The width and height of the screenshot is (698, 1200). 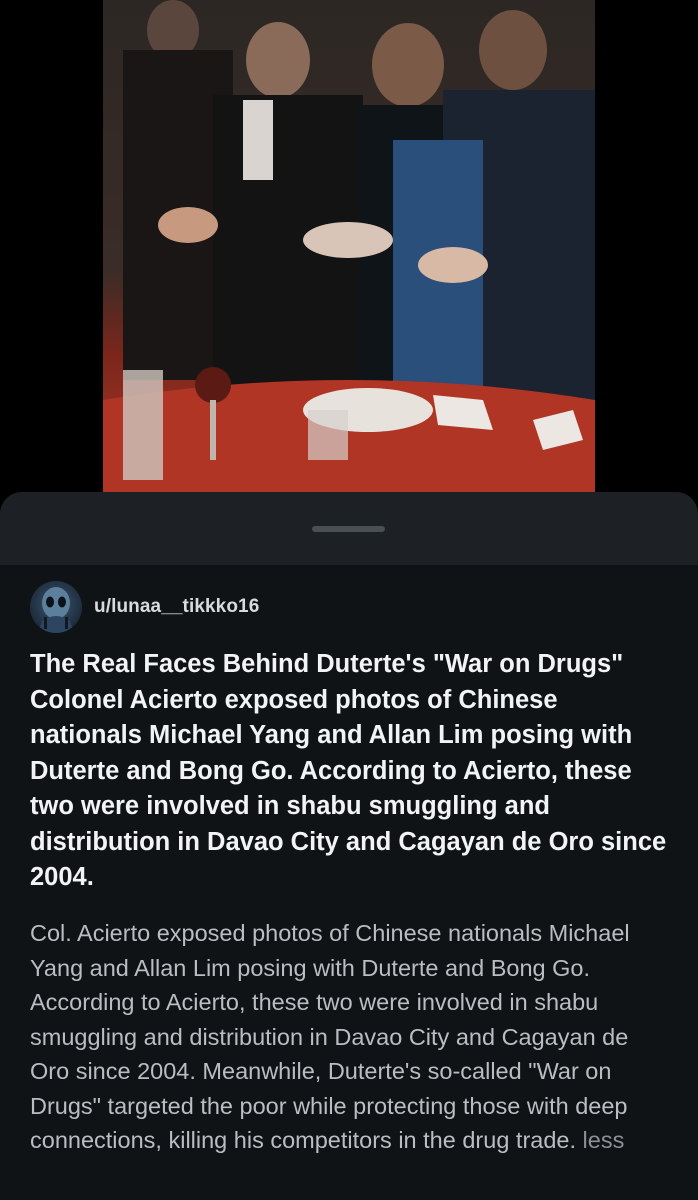 What do you see at coordinates (176, 607) in the screenshot?
I see `author-username: u/lunaa__tikkko16` at bounding box center [176, 607].